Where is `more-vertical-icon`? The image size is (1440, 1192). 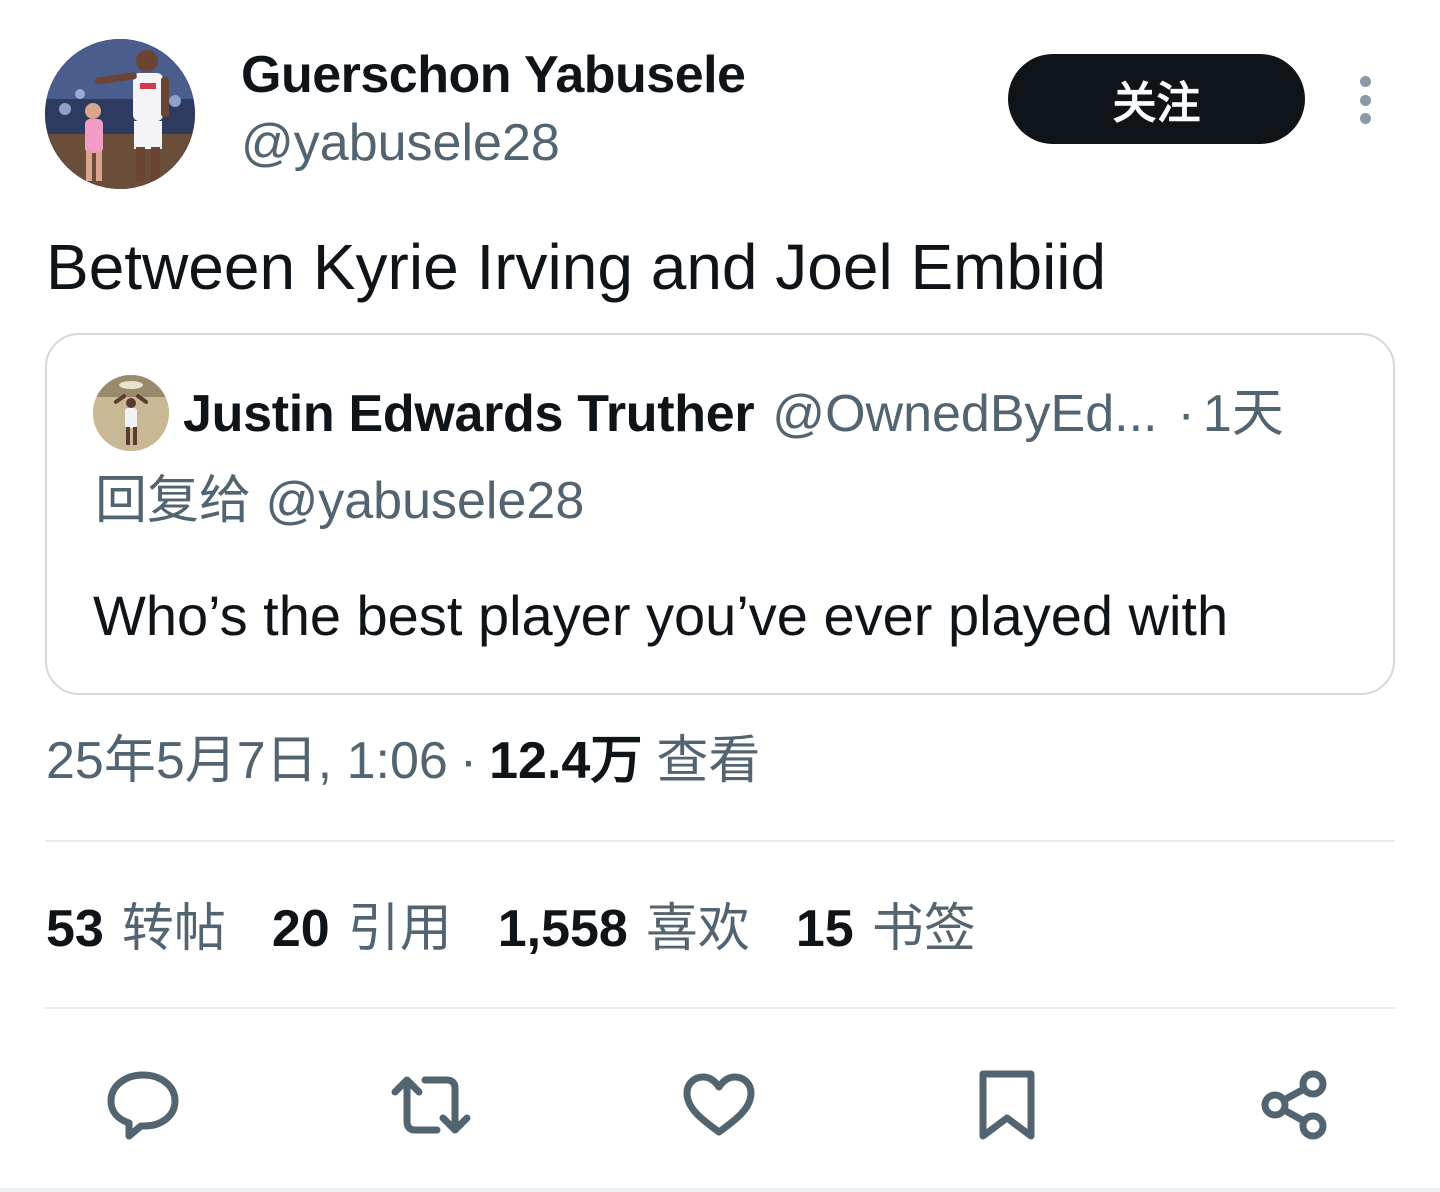
more-vertical-icon is located at coordinates (1365, 100).